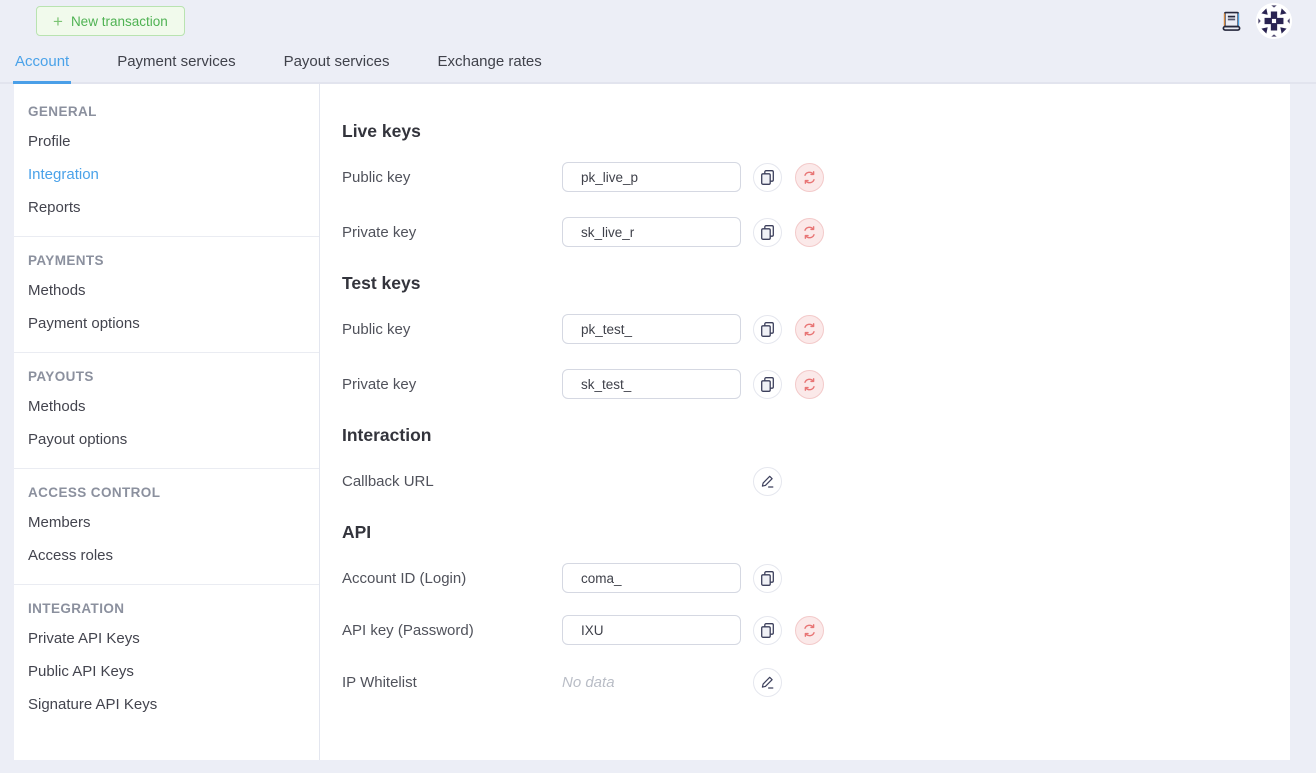 The image size is (1316, 773). I want to click on field-label: IP Whitelist, so click(379, 682).